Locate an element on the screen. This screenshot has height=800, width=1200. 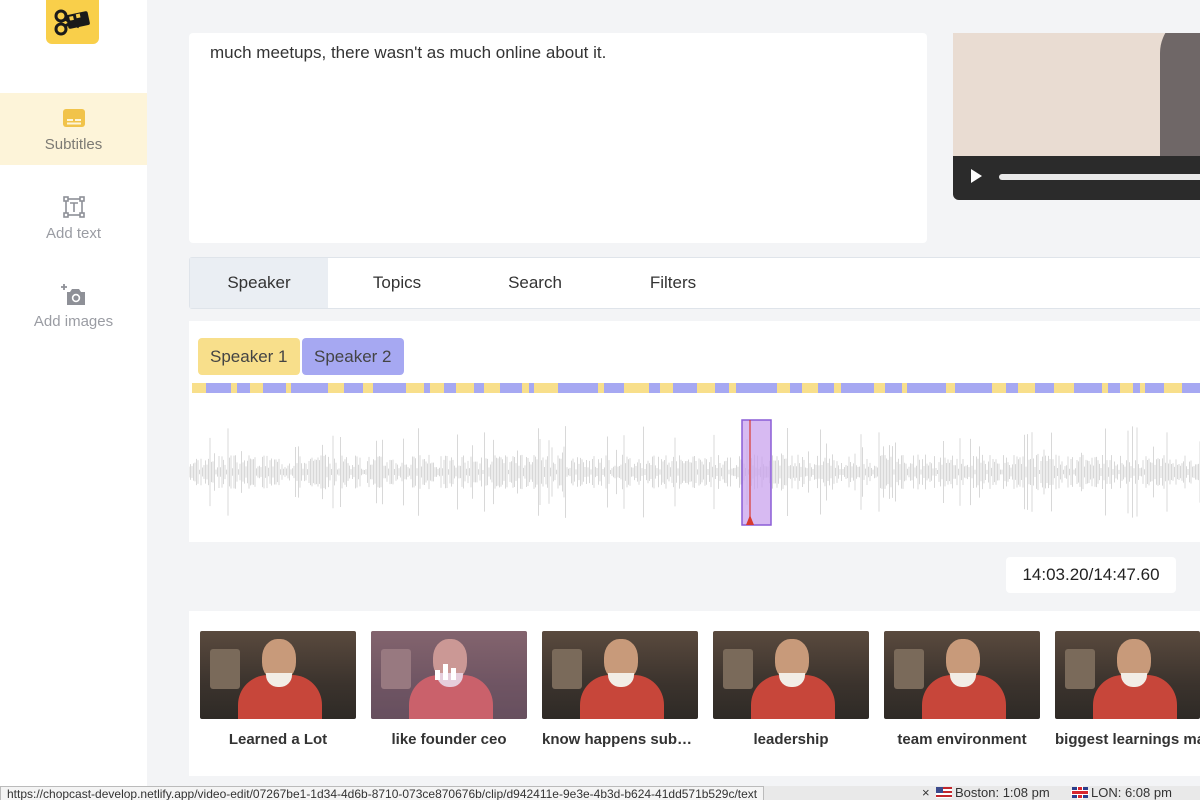
clip-card: leadership is located at coordinates (791, 689).